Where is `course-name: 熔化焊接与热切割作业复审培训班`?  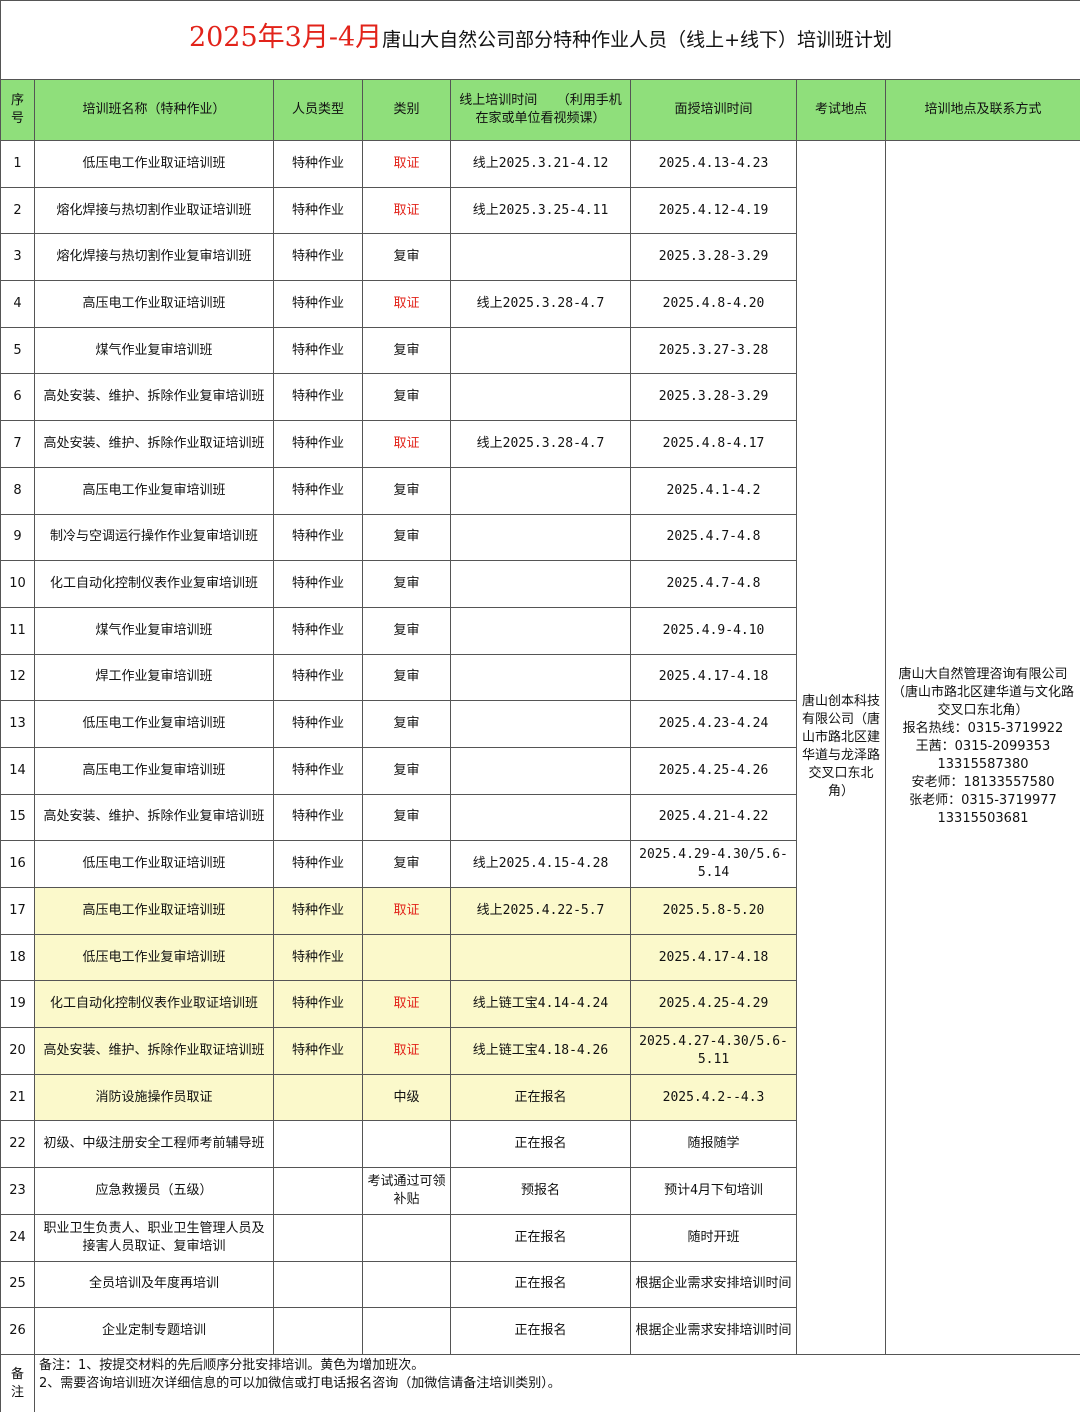
course-name: 熔化焊接与热切割作业复审培训班 is located at coordinates (154, 257).